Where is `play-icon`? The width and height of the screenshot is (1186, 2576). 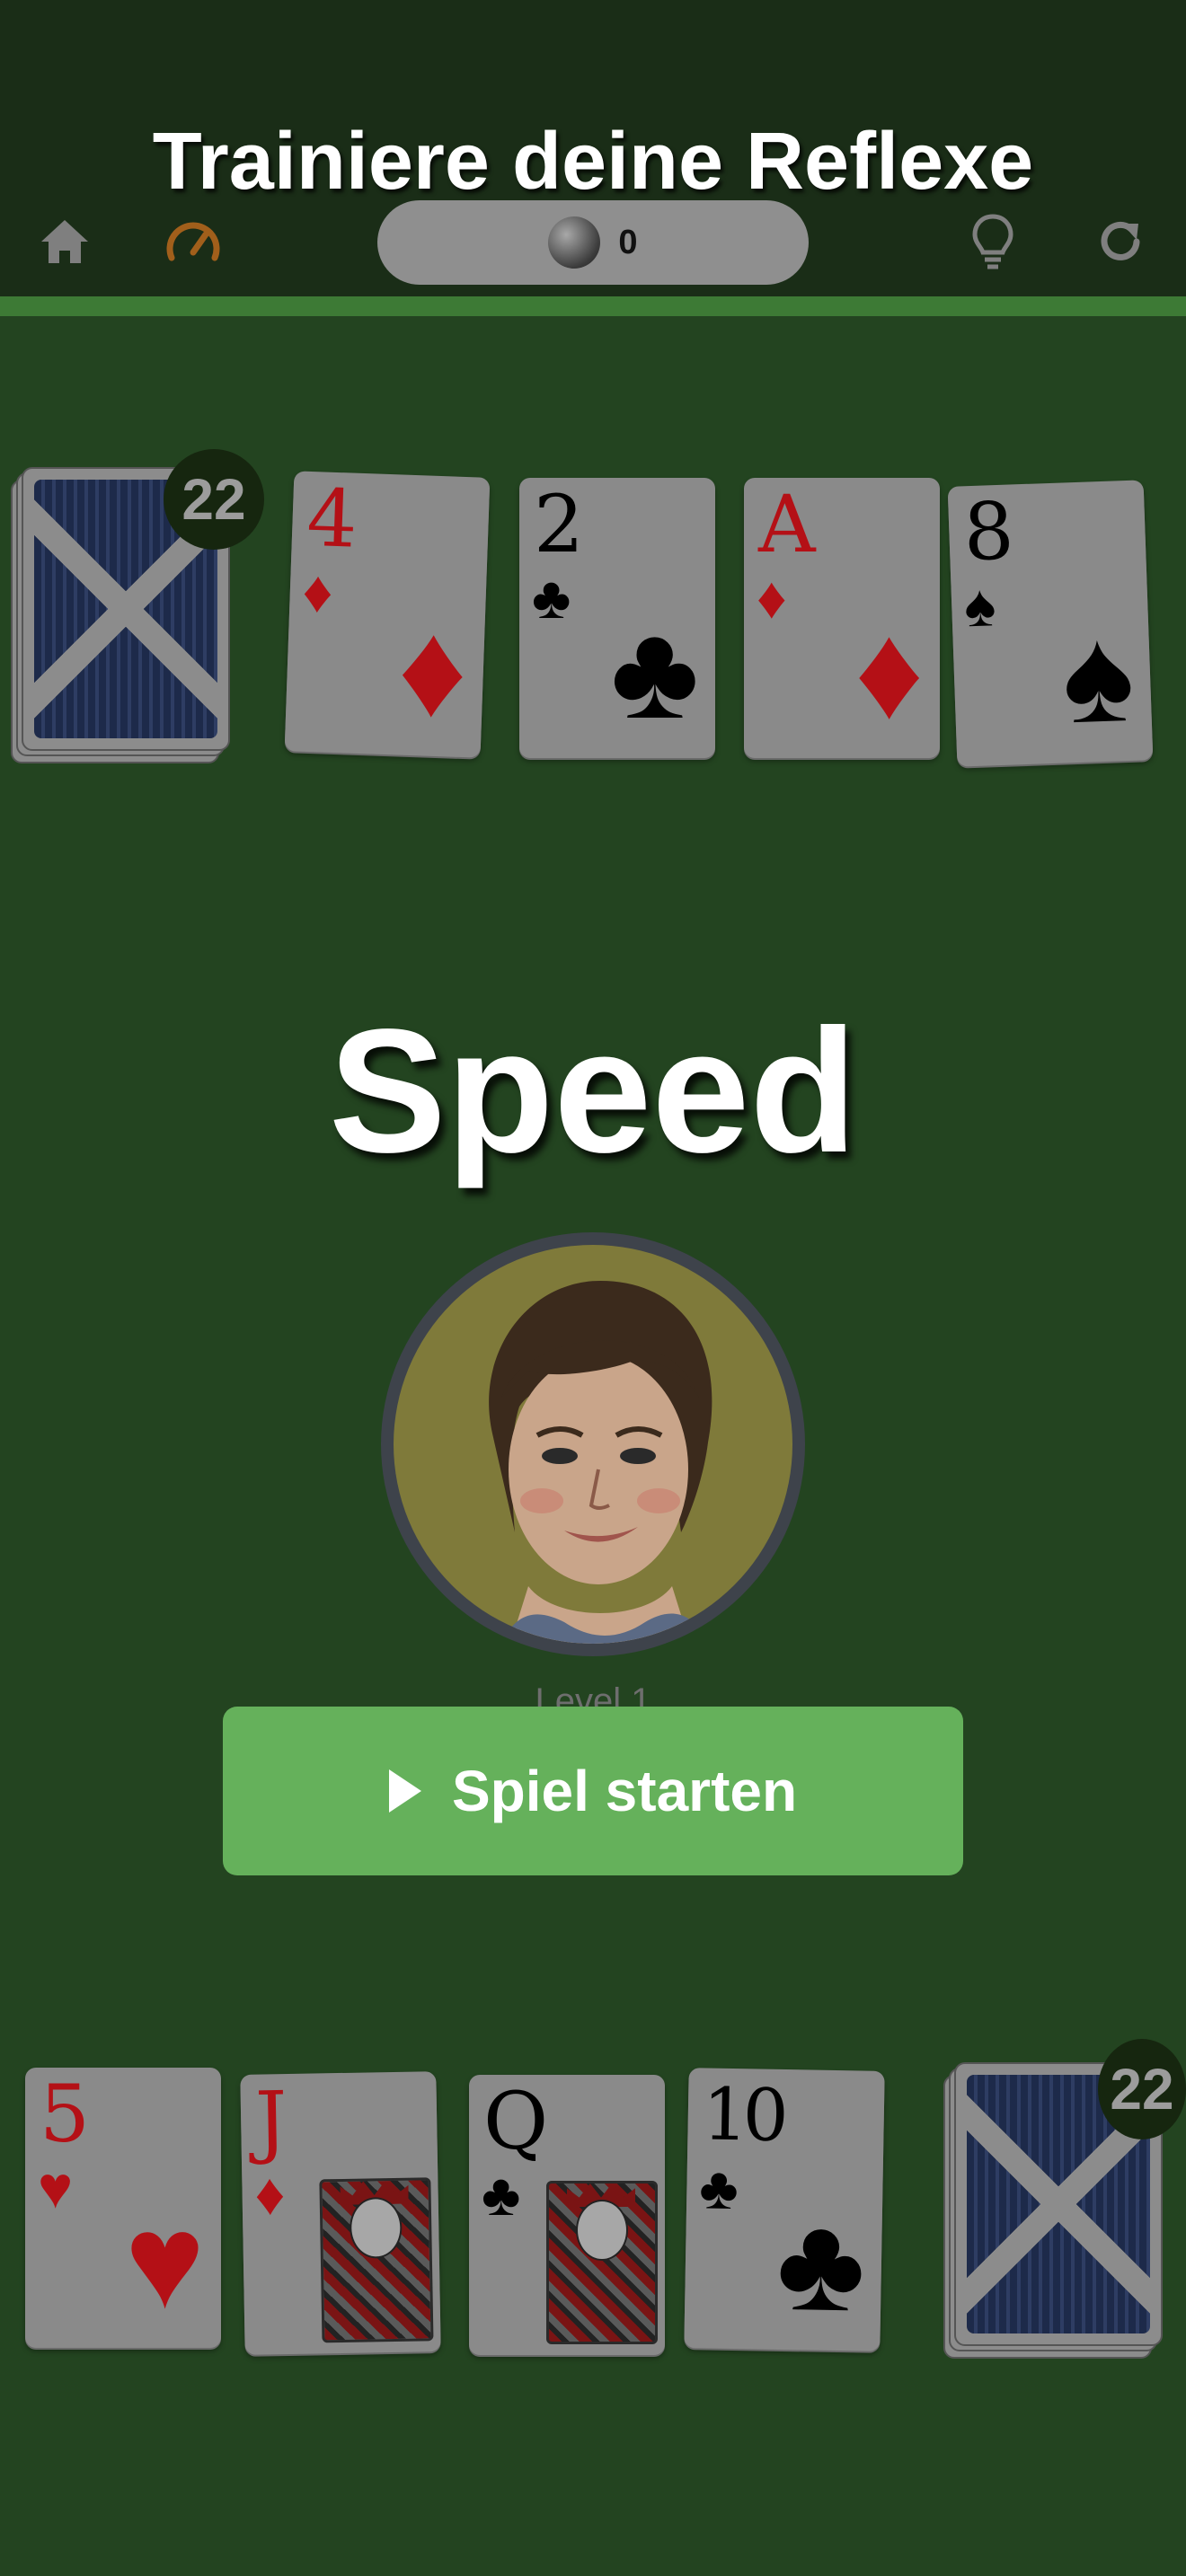
play-icon is located at coordinates (404, 1791).